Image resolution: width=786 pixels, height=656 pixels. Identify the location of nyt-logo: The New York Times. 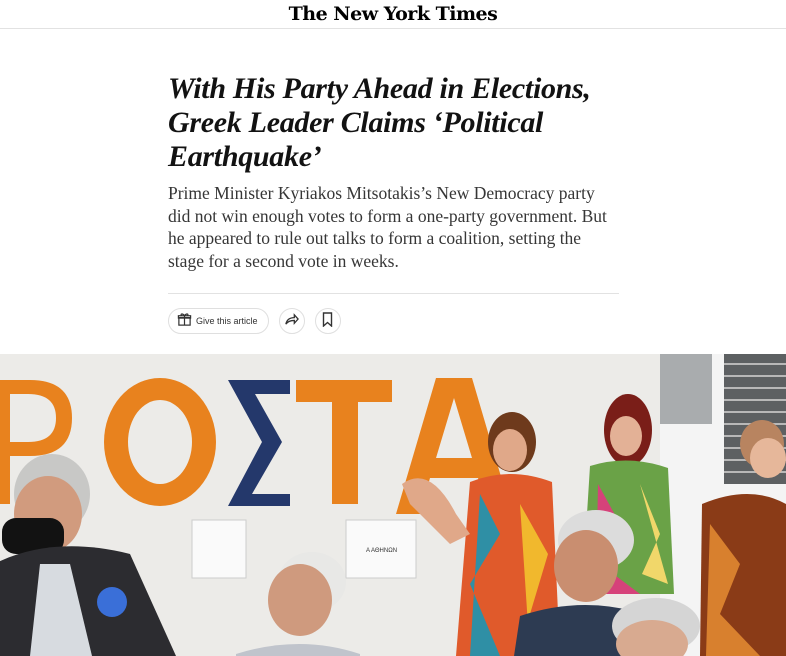
(393, 14).